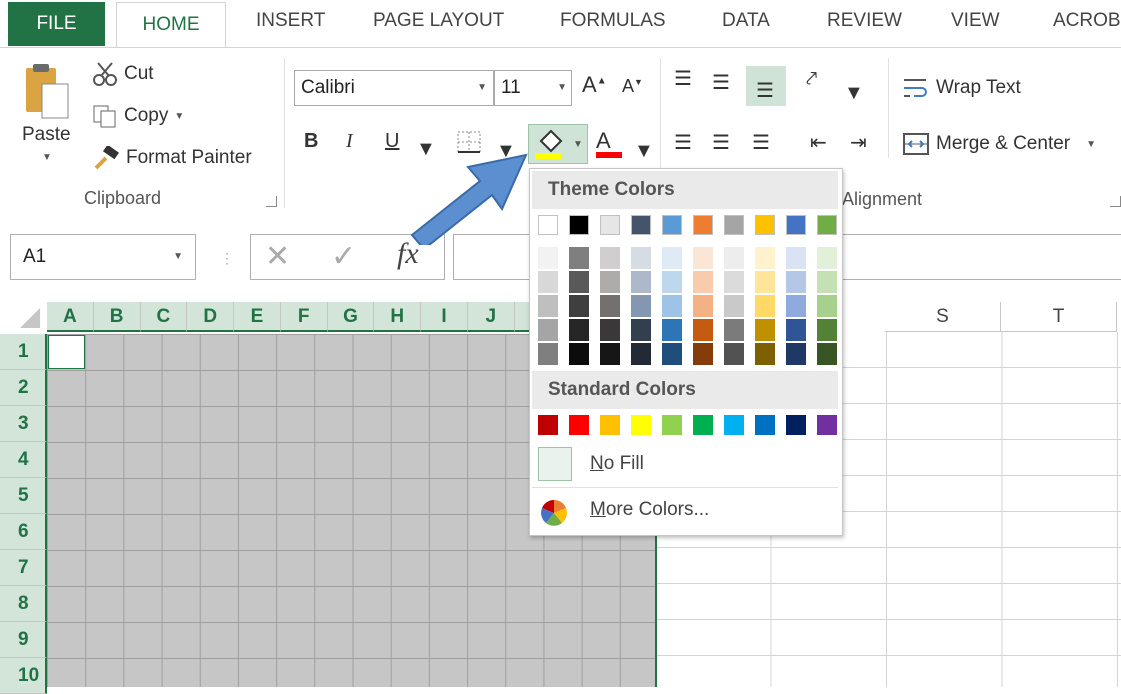 This screenshot has height=694, width=1121. What do you see at coordinates (644, 151) in the screenshot?
I see `font-color-dropdown-icon: ▼` at bounding box center [644, 151].